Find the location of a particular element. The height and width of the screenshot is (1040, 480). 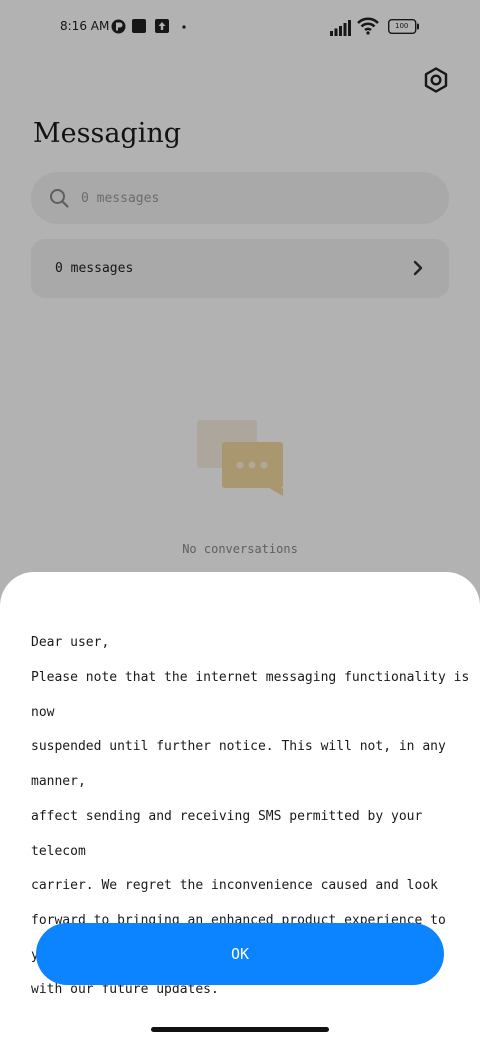

ok-button: OK is located at coordinates (240, 954).